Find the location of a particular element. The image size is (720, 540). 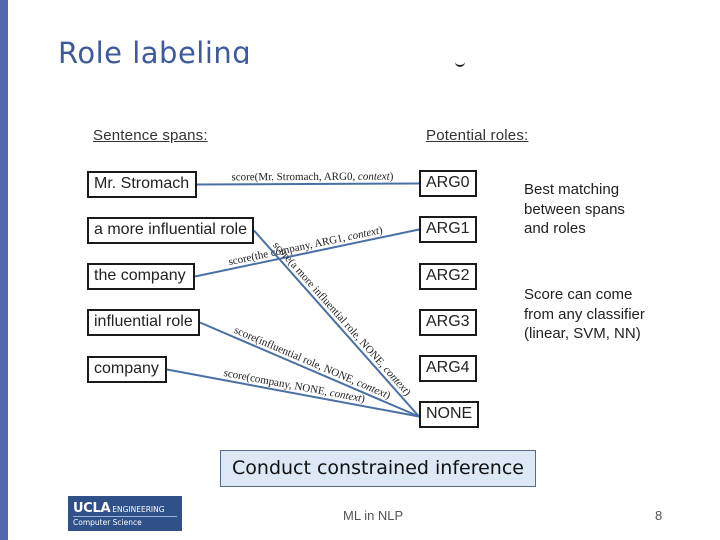

logo-cs-text: Computer Science is located at coordinates (107, 522).